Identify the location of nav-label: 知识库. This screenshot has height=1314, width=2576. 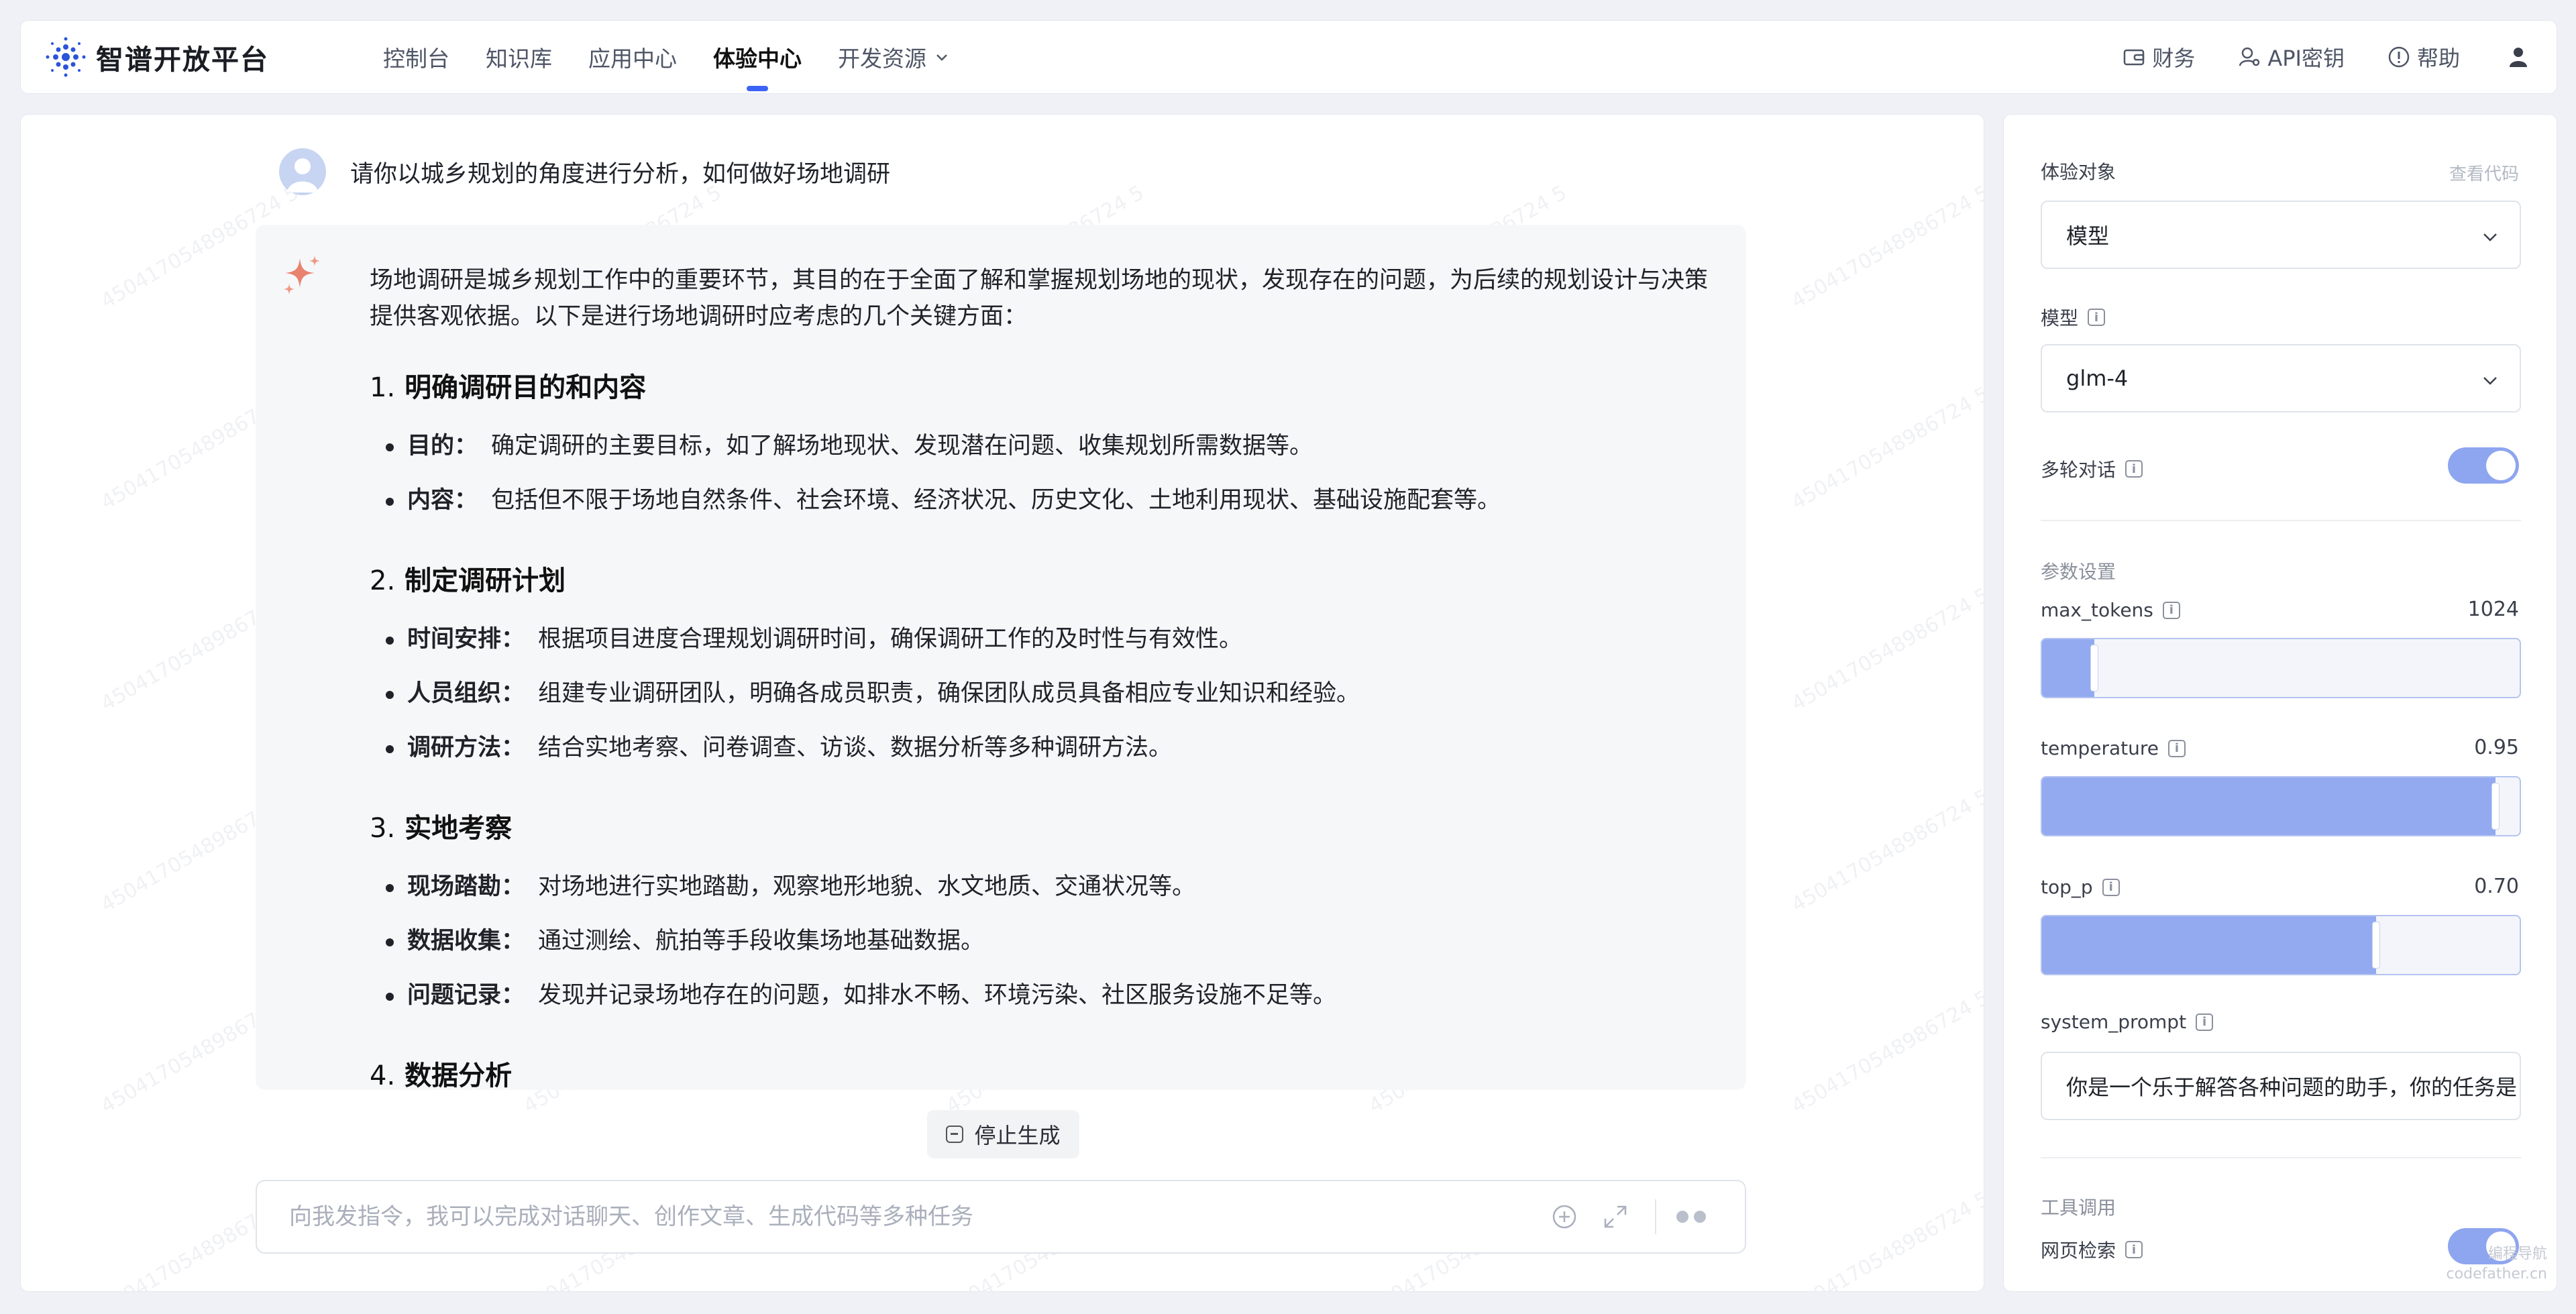
(519, 59).